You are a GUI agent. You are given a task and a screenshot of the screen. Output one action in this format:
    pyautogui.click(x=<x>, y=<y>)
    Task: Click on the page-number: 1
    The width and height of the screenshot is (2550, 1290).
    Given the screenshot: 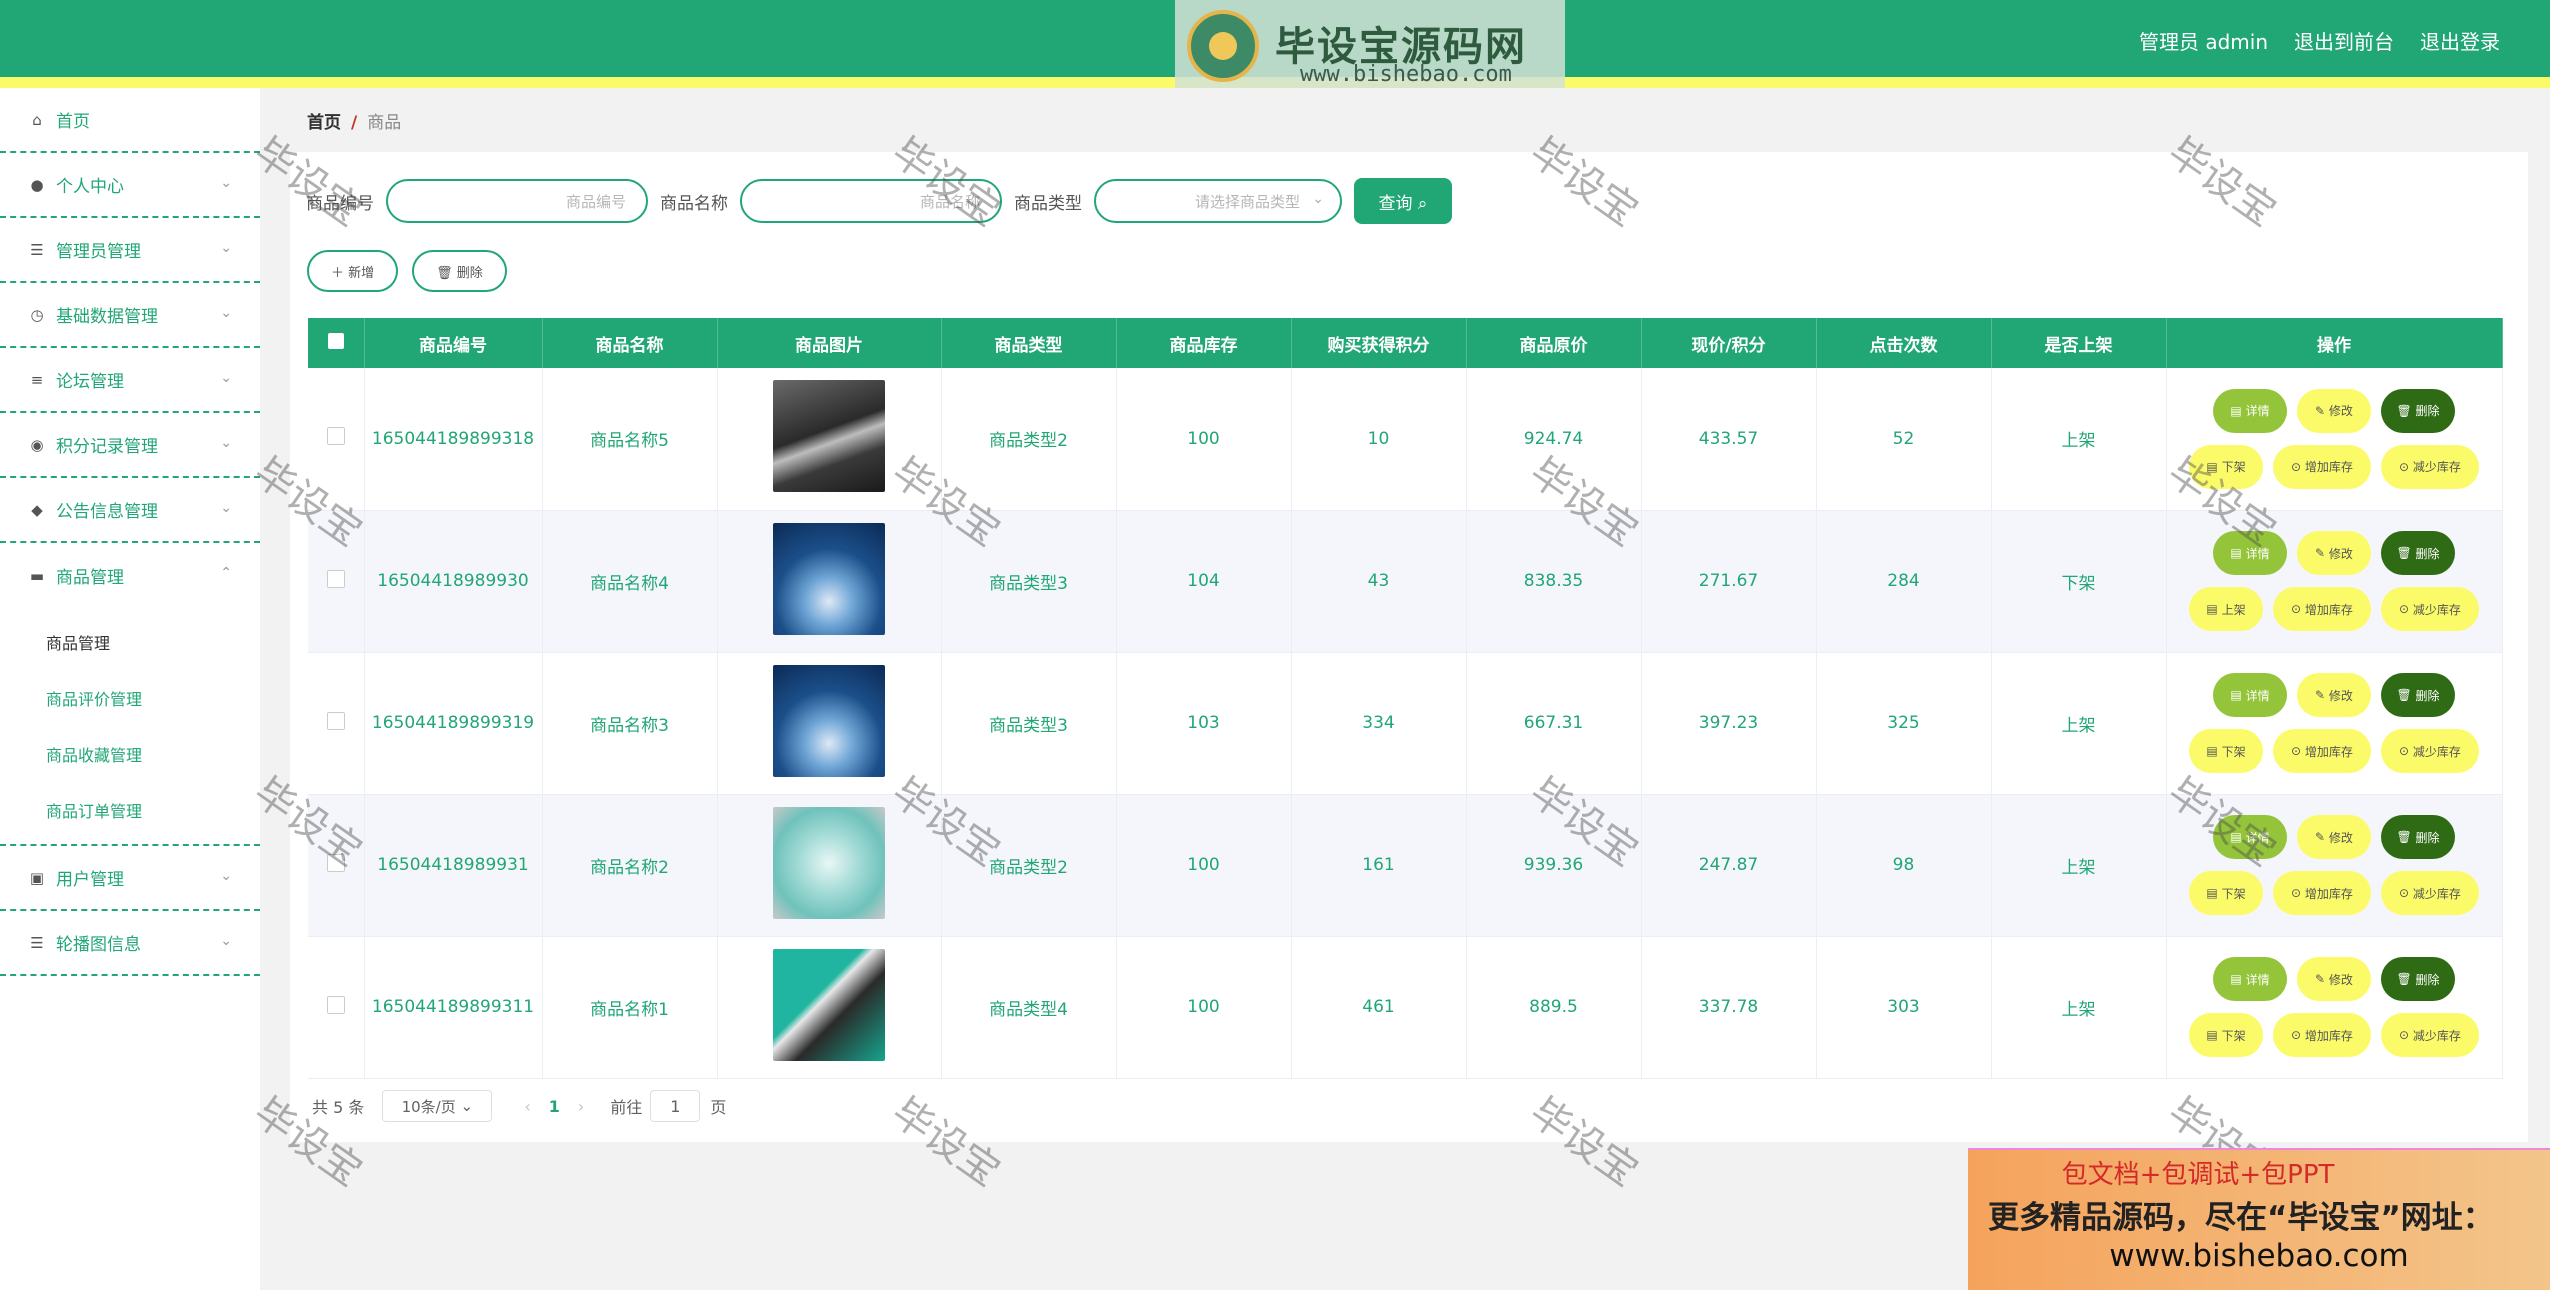 What is the action you would take?
    pyautogui.click(x=554, y=1106)
    